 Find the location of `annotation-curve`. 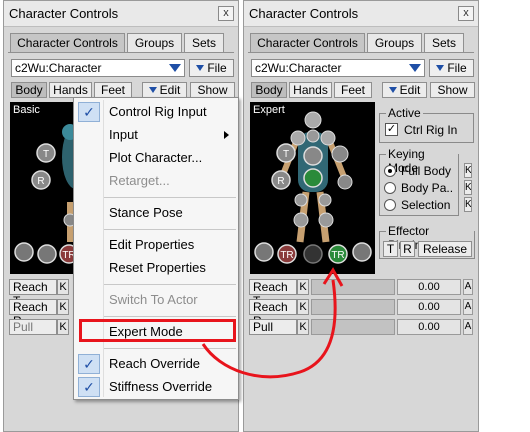

annotation-curve is located at coordinates (269, 329).